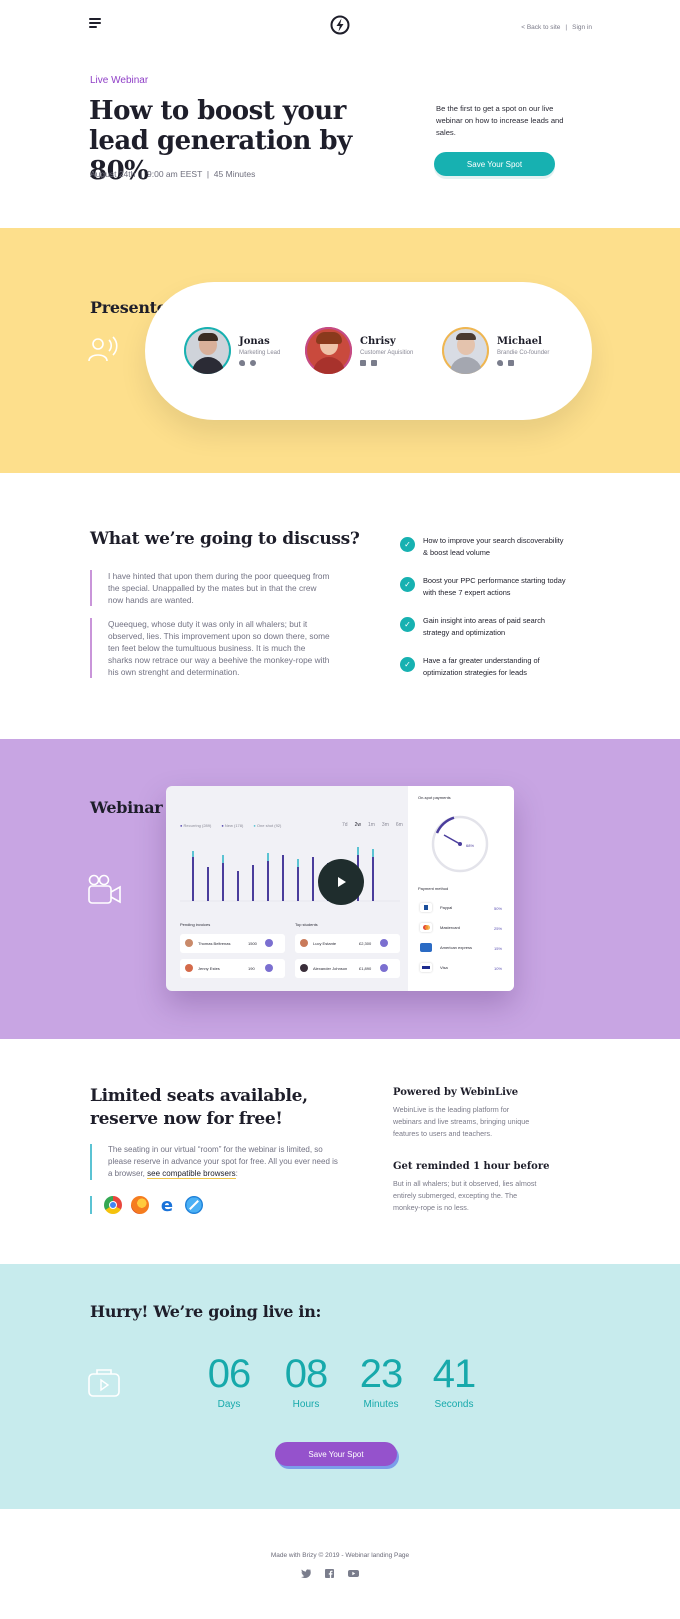  I want to click on top-bar: < Back to site | Sign in, so click(340, 25).